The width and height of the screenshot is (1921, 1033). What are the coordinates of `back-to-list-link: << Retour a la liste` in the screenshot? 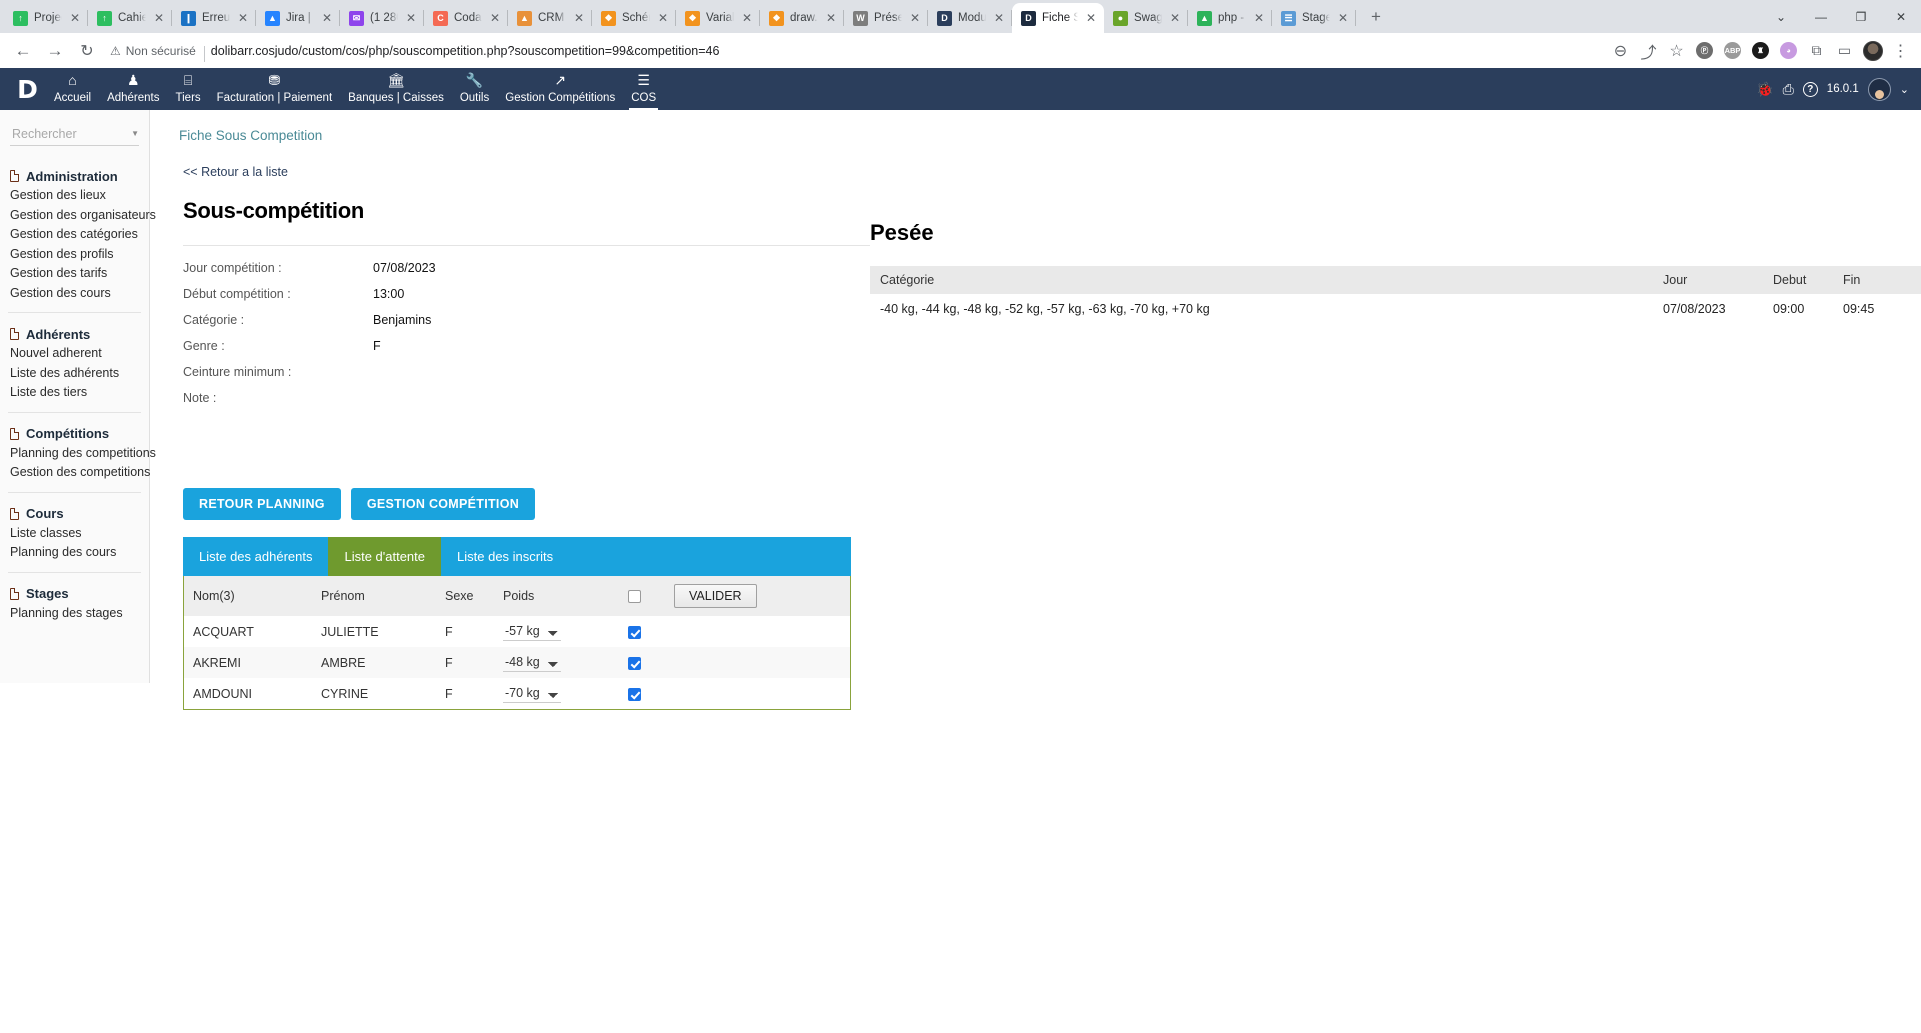 It's located at (526, 161).